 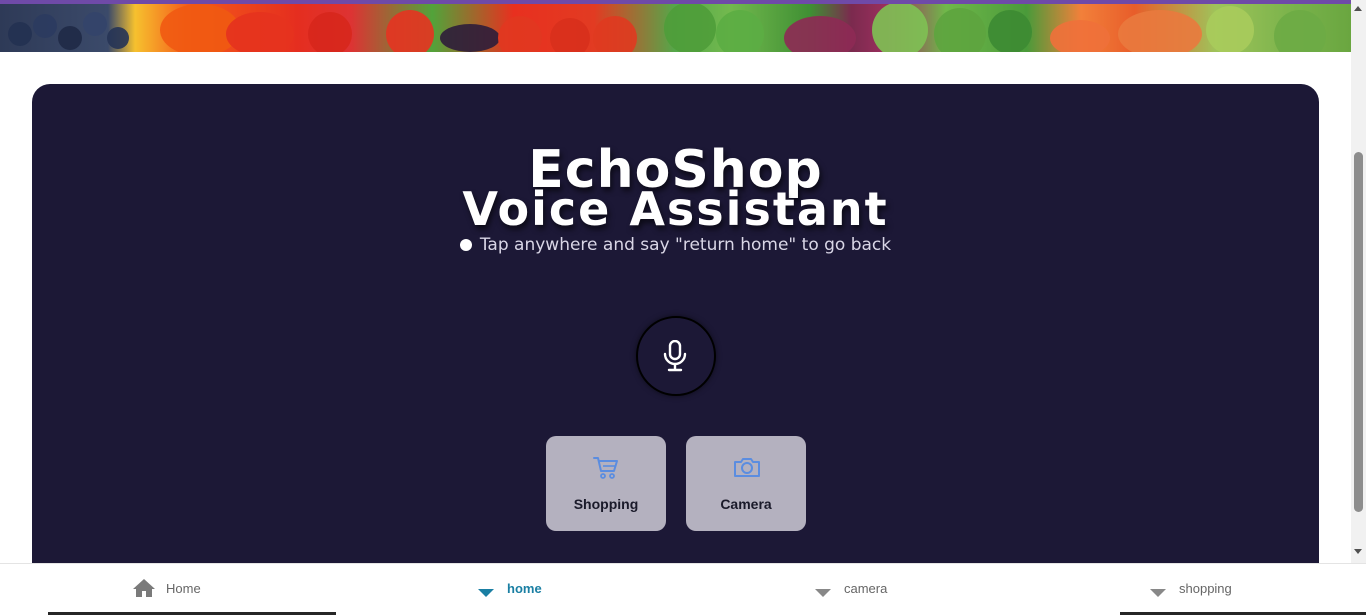 I want to click on nav-tab-label: home, so click(x=524, y=588).